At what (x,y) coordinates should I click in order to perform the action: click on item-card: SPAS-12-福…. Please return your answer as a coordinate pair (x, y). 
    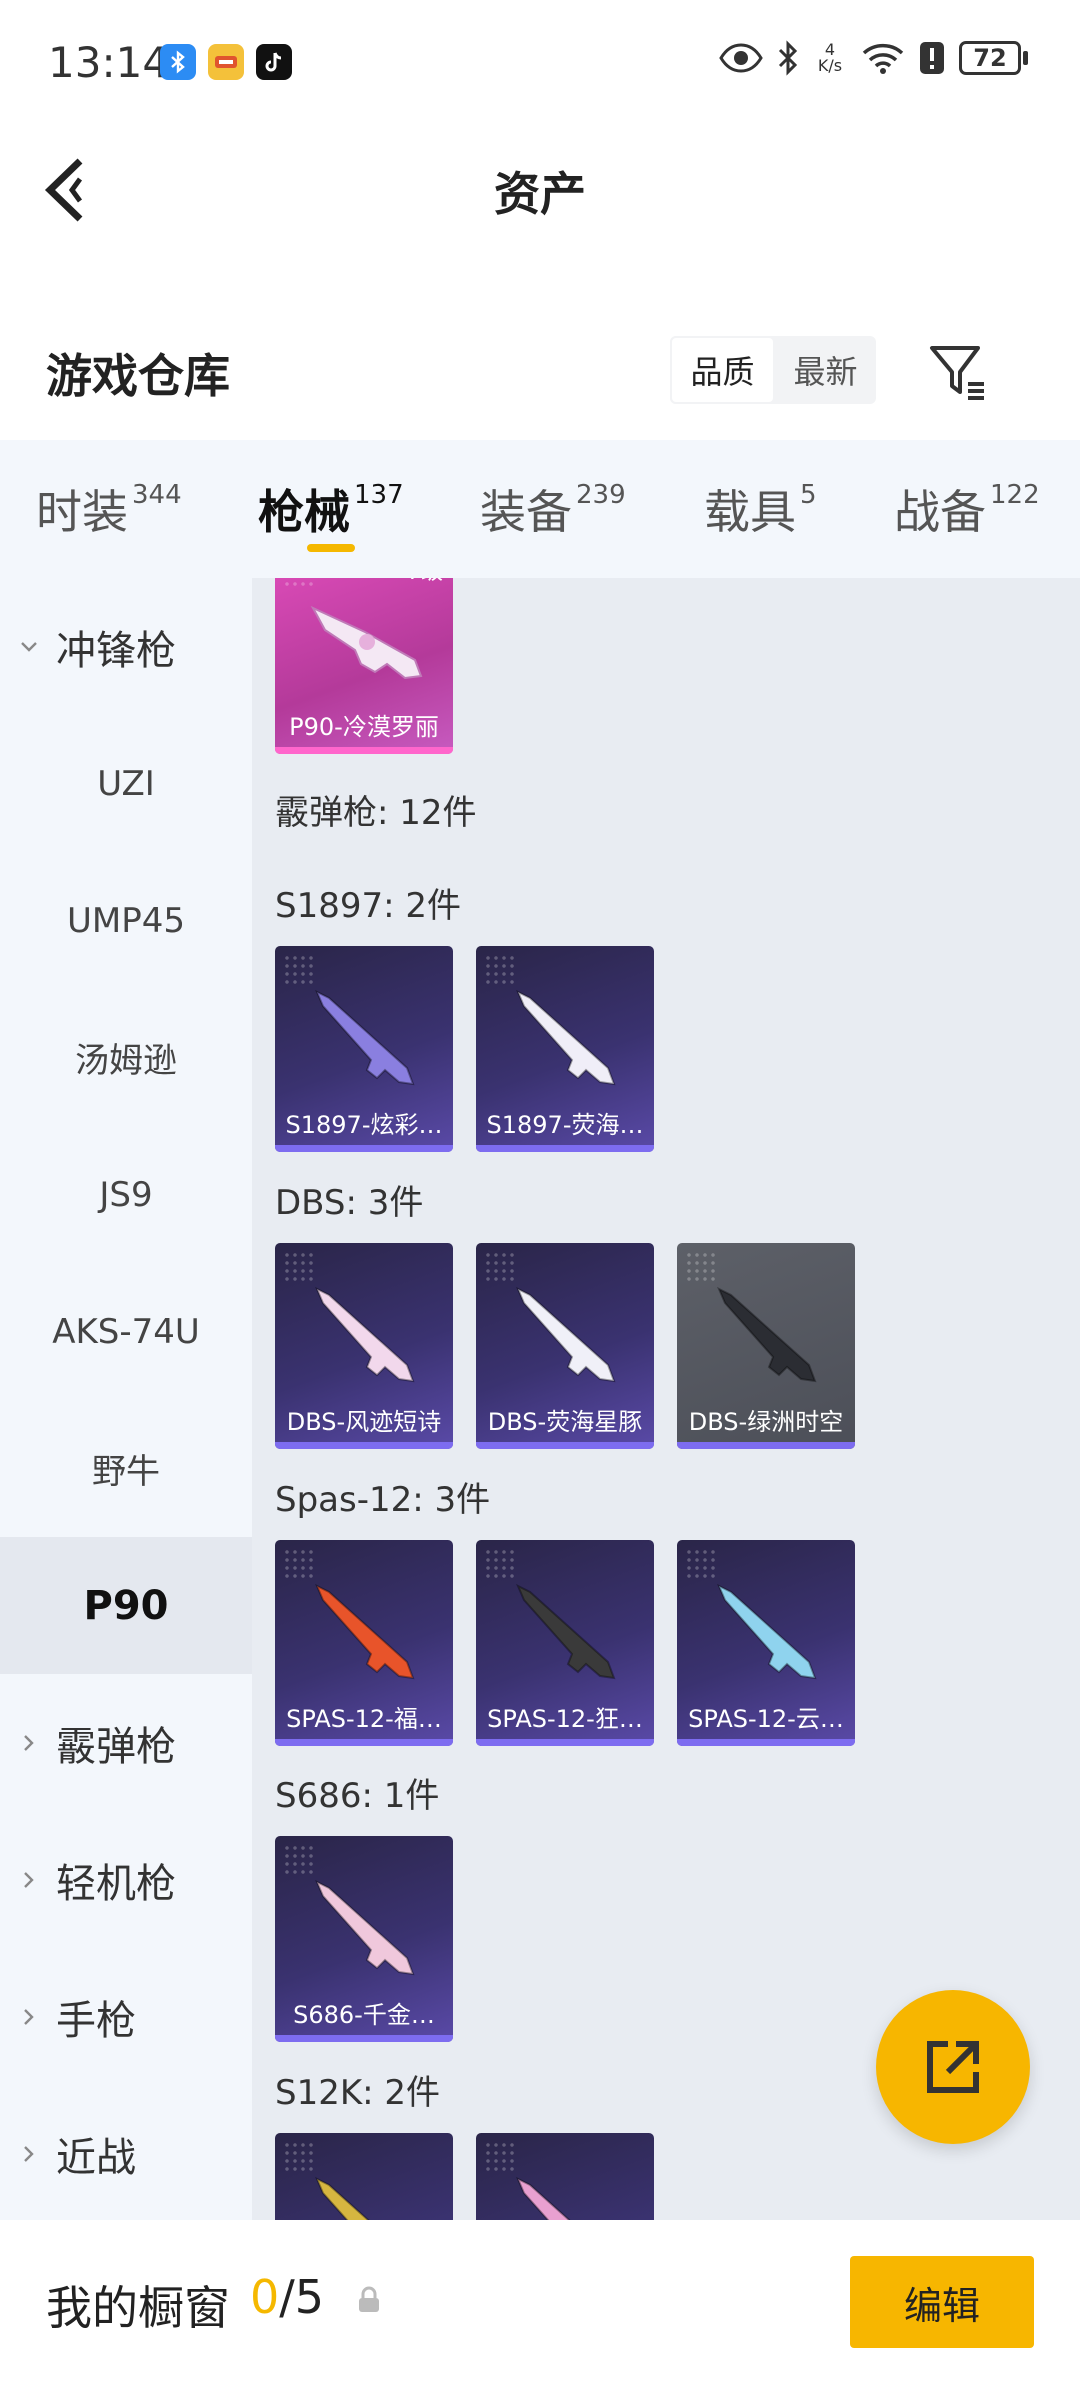
    Looking at the image, I should click on (364, 1643).